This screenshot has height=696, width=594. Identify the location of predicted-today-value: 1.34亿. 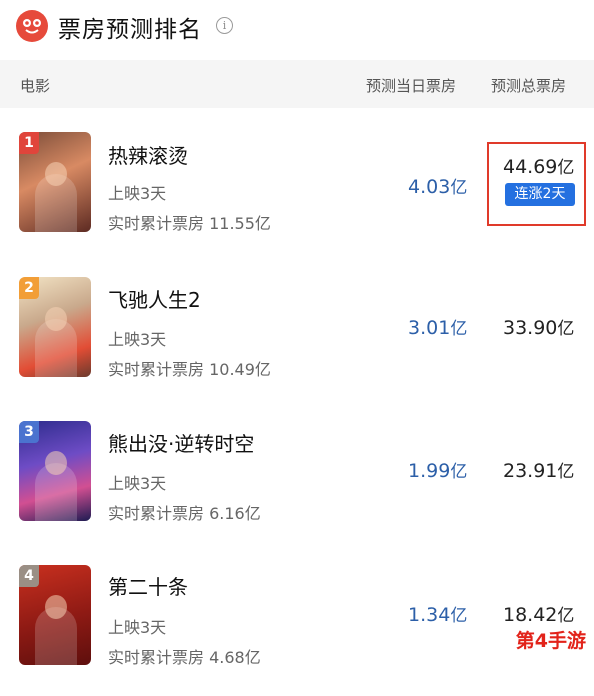
(438, 615).